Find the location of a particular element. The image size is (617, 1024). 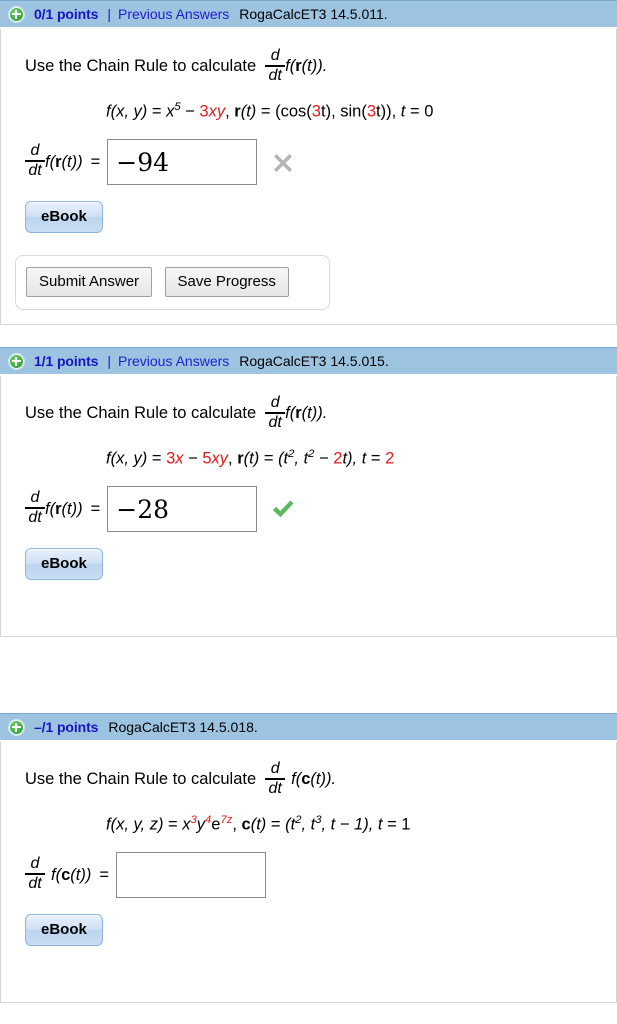

r-exponent-2: 2 is located at coordinates (311, 453).